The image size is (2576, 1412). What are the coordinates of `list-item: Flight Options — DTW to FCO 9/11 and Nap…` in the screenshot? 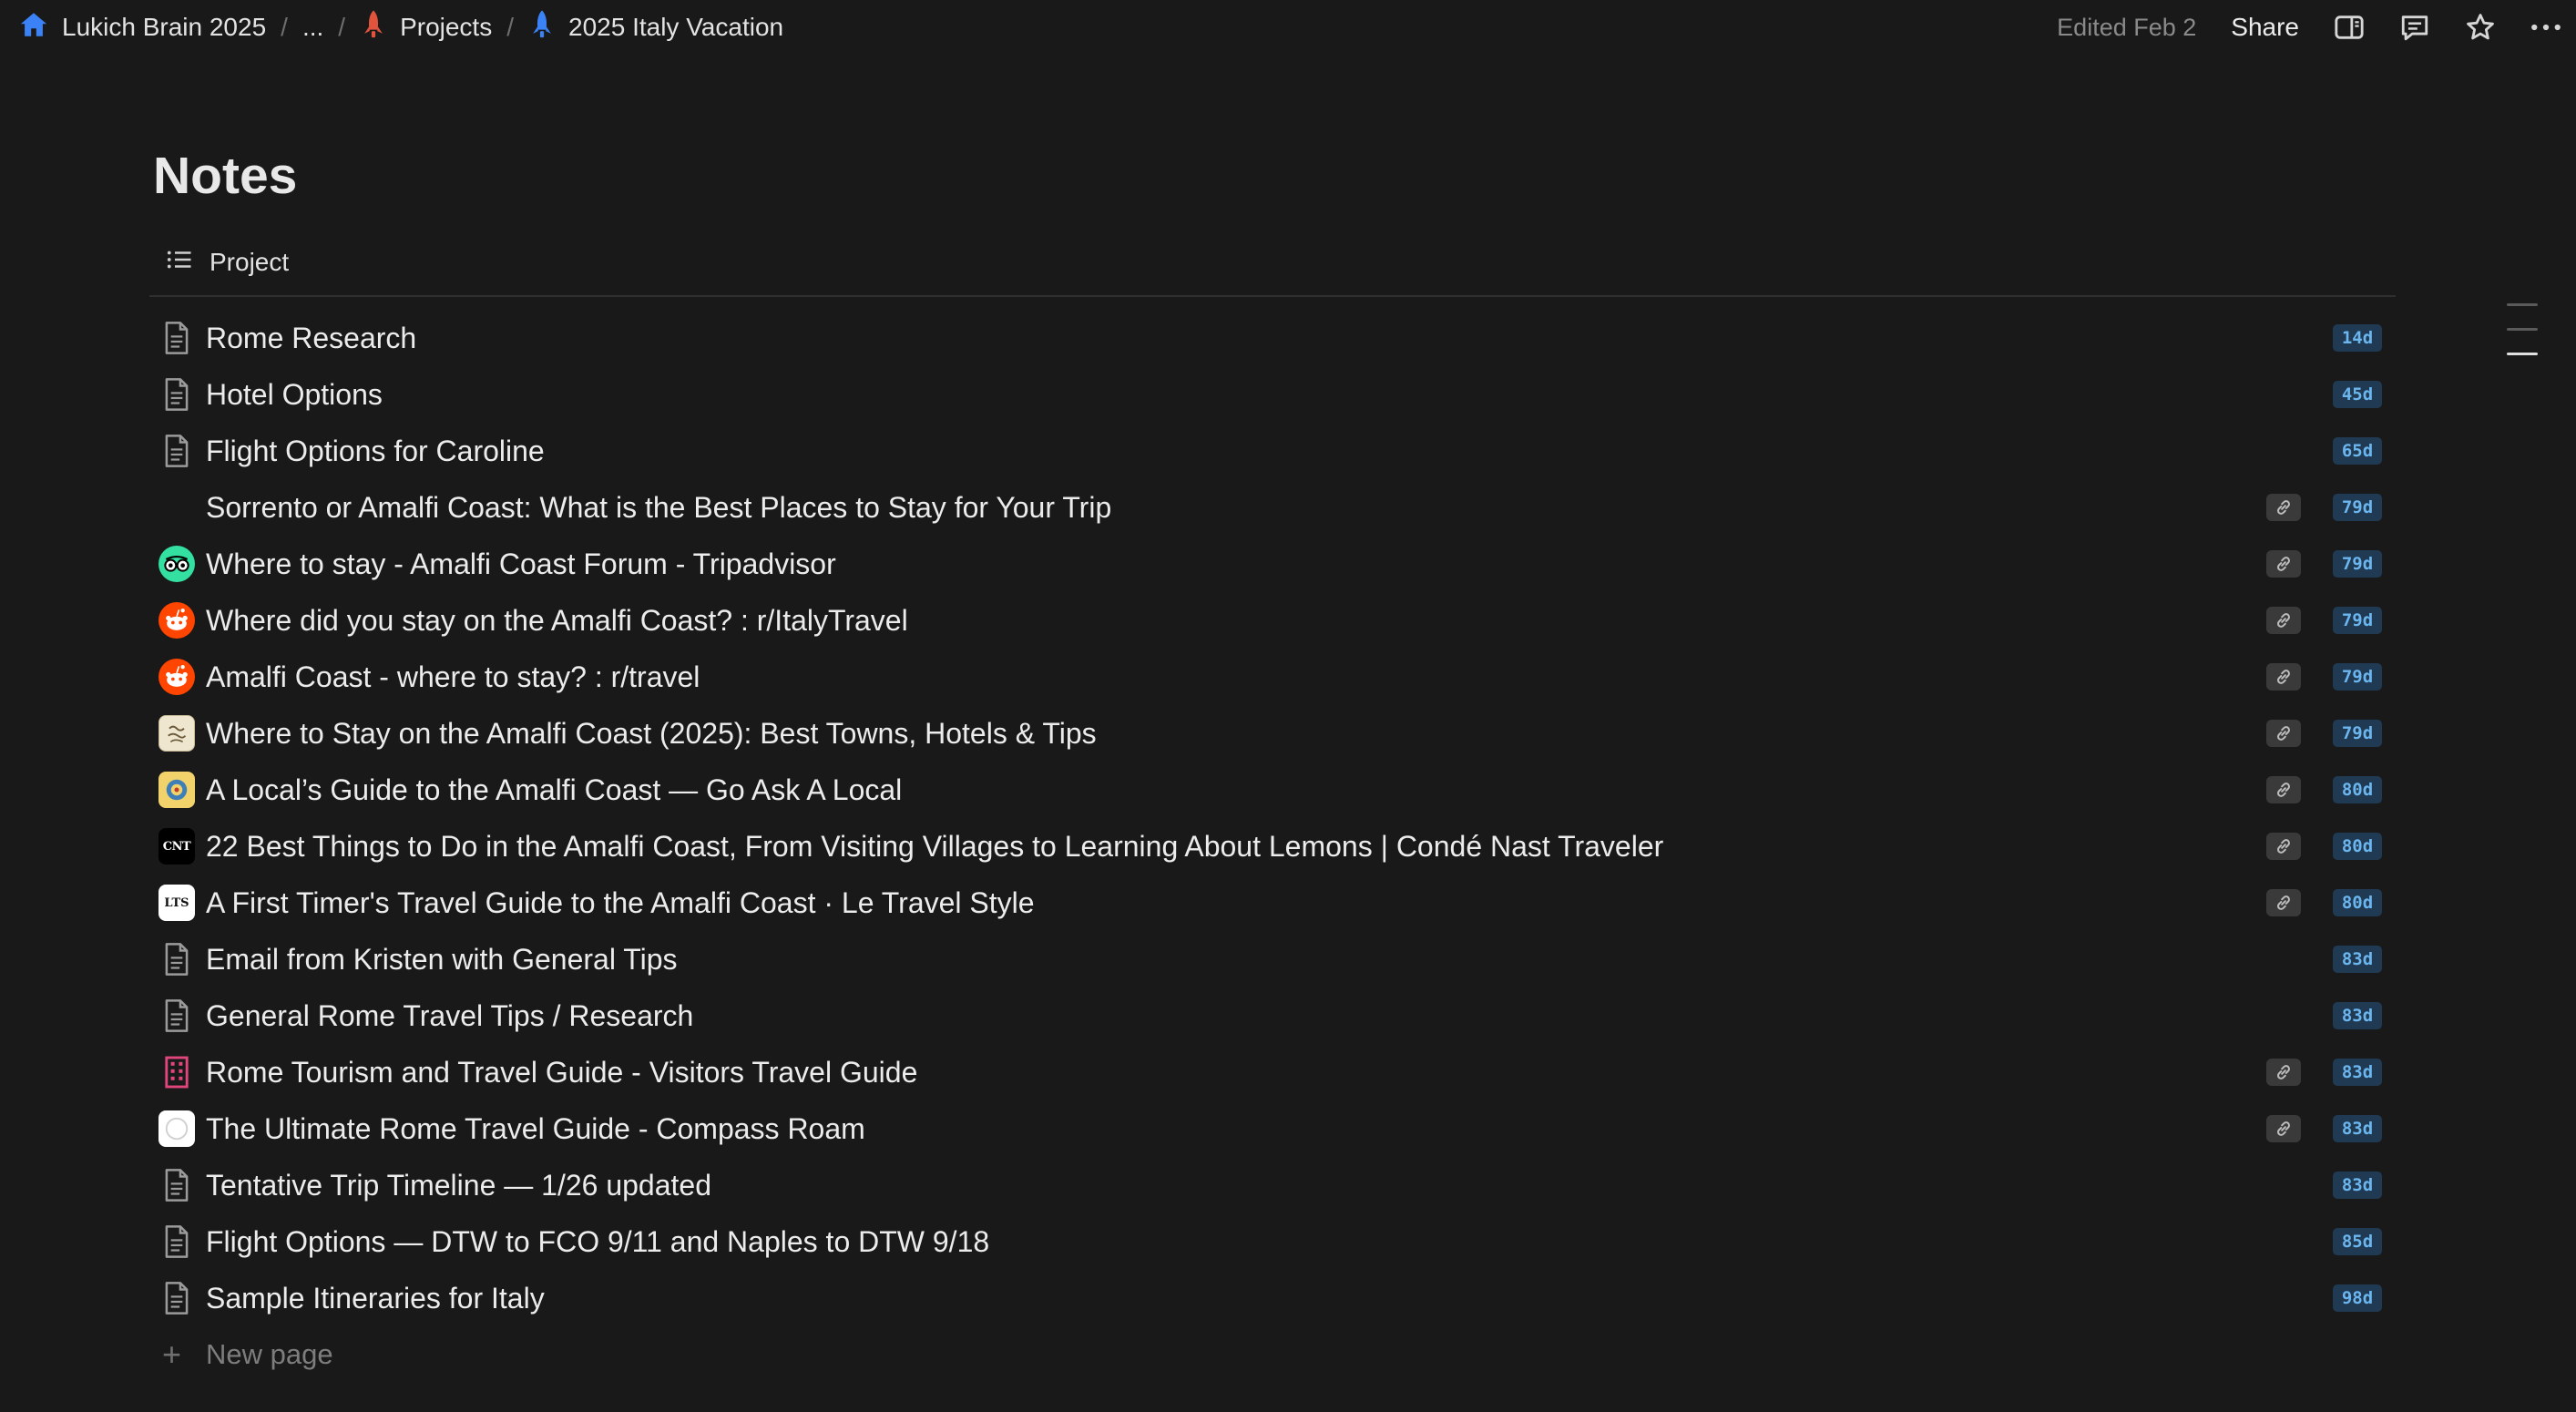 It's located at (1273, 1242).